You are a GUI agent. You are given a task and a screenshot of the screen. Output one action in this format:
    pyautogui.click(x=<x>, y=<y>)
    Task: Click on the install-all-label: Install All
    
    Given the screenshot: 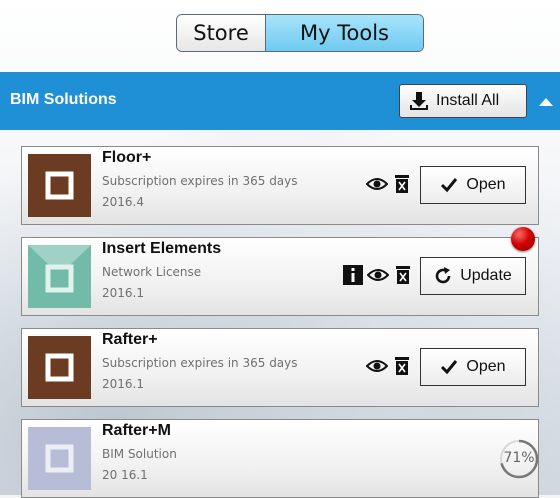 What is the action you would take?
    pyautogui.click(x=468, y=100)
    